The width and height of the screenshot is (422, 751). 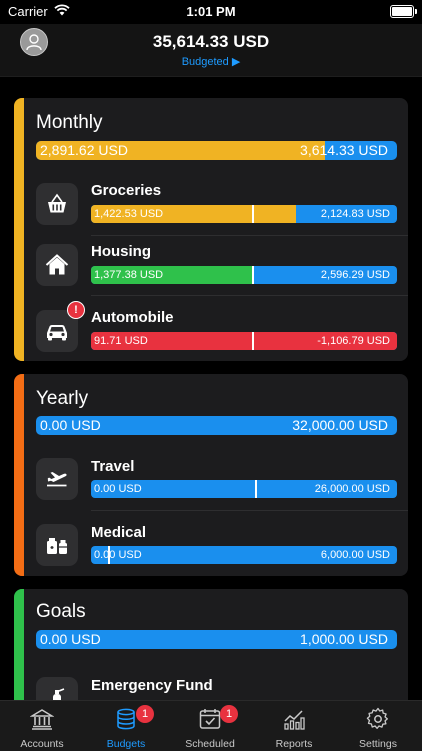 I want to click on travel-spent: 0.00 USD, so click(x=118, y=489).